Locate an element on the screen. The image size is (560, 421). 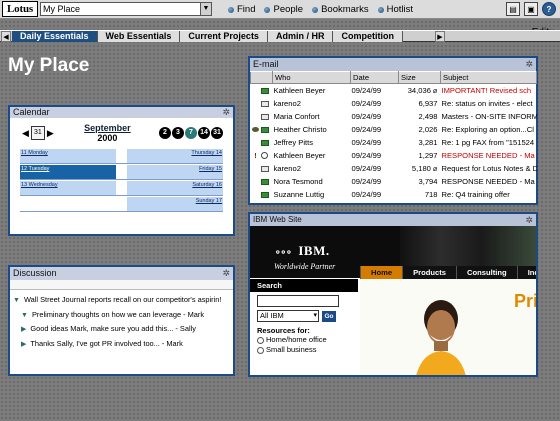
help-icon: ? is located at coordinates (549, 9).